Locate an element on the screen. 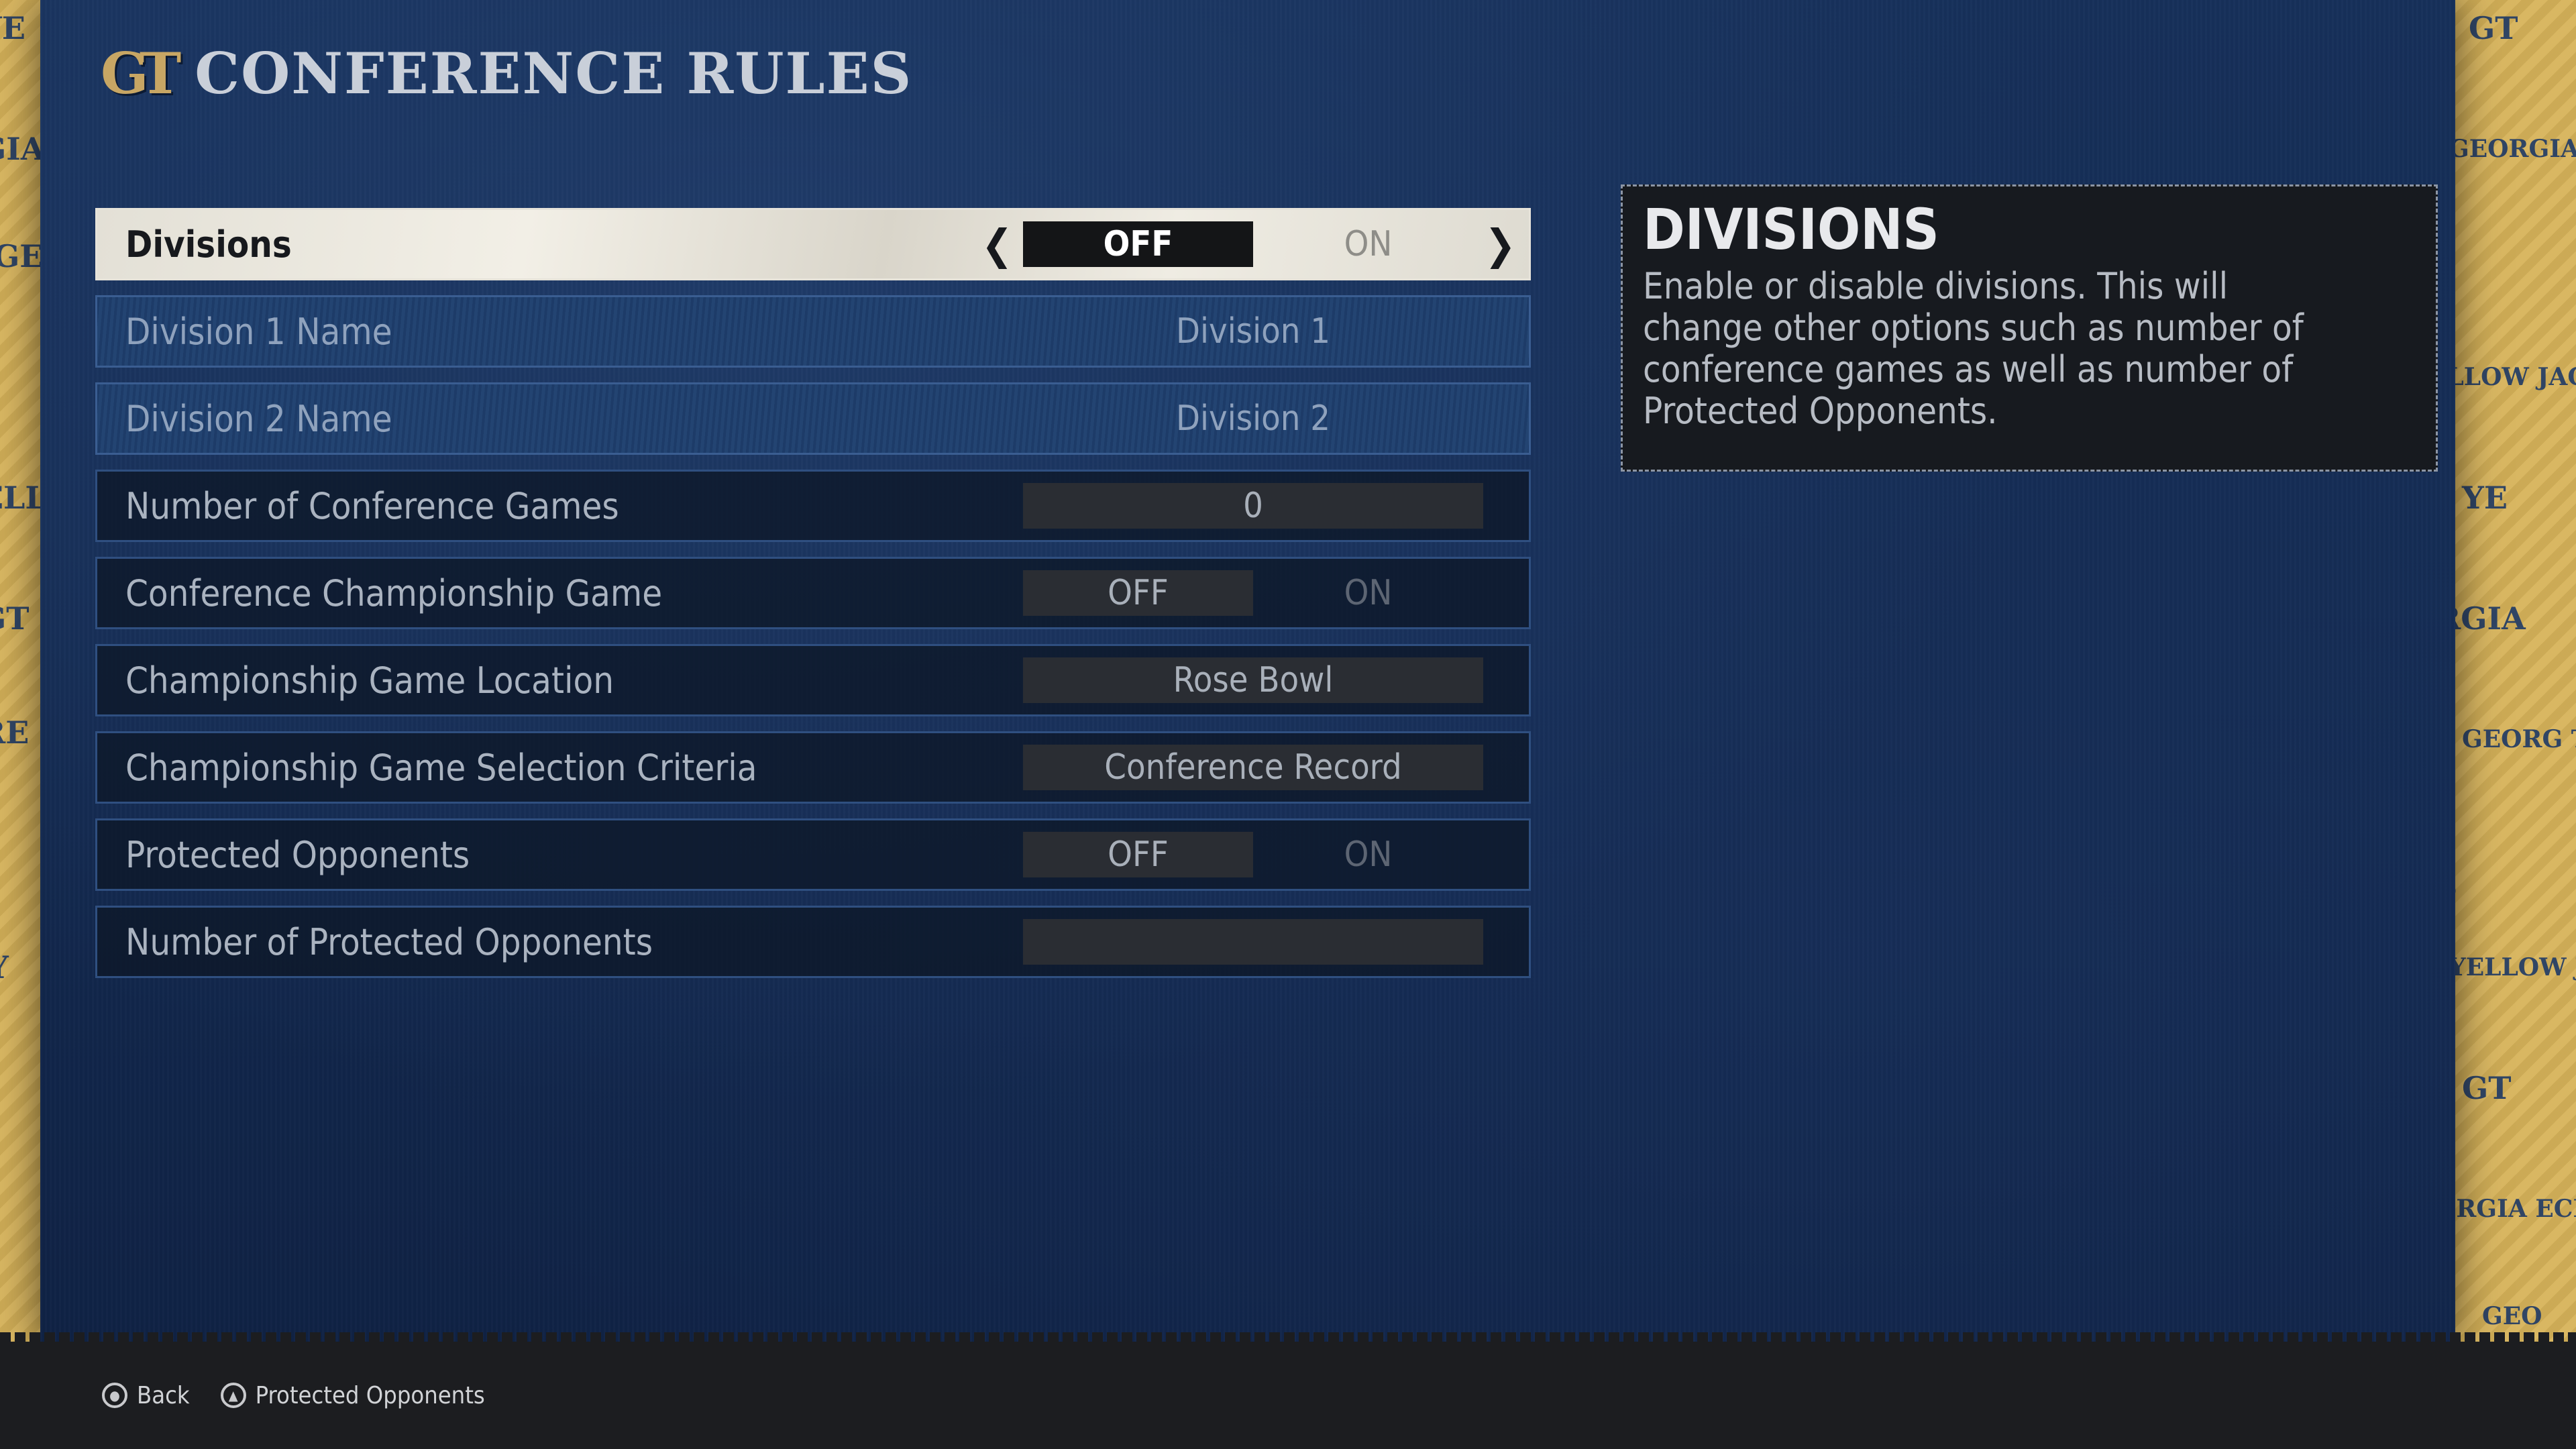 The image size is (2576, 1449). side-tag: RE is located at coordinates (15, 732).